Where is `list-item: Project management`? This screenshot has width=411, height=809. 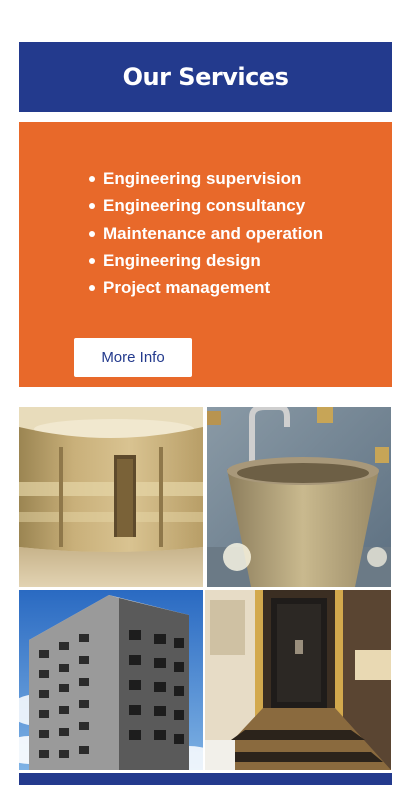 list-item: Project management is located at coordinates (204, 287).